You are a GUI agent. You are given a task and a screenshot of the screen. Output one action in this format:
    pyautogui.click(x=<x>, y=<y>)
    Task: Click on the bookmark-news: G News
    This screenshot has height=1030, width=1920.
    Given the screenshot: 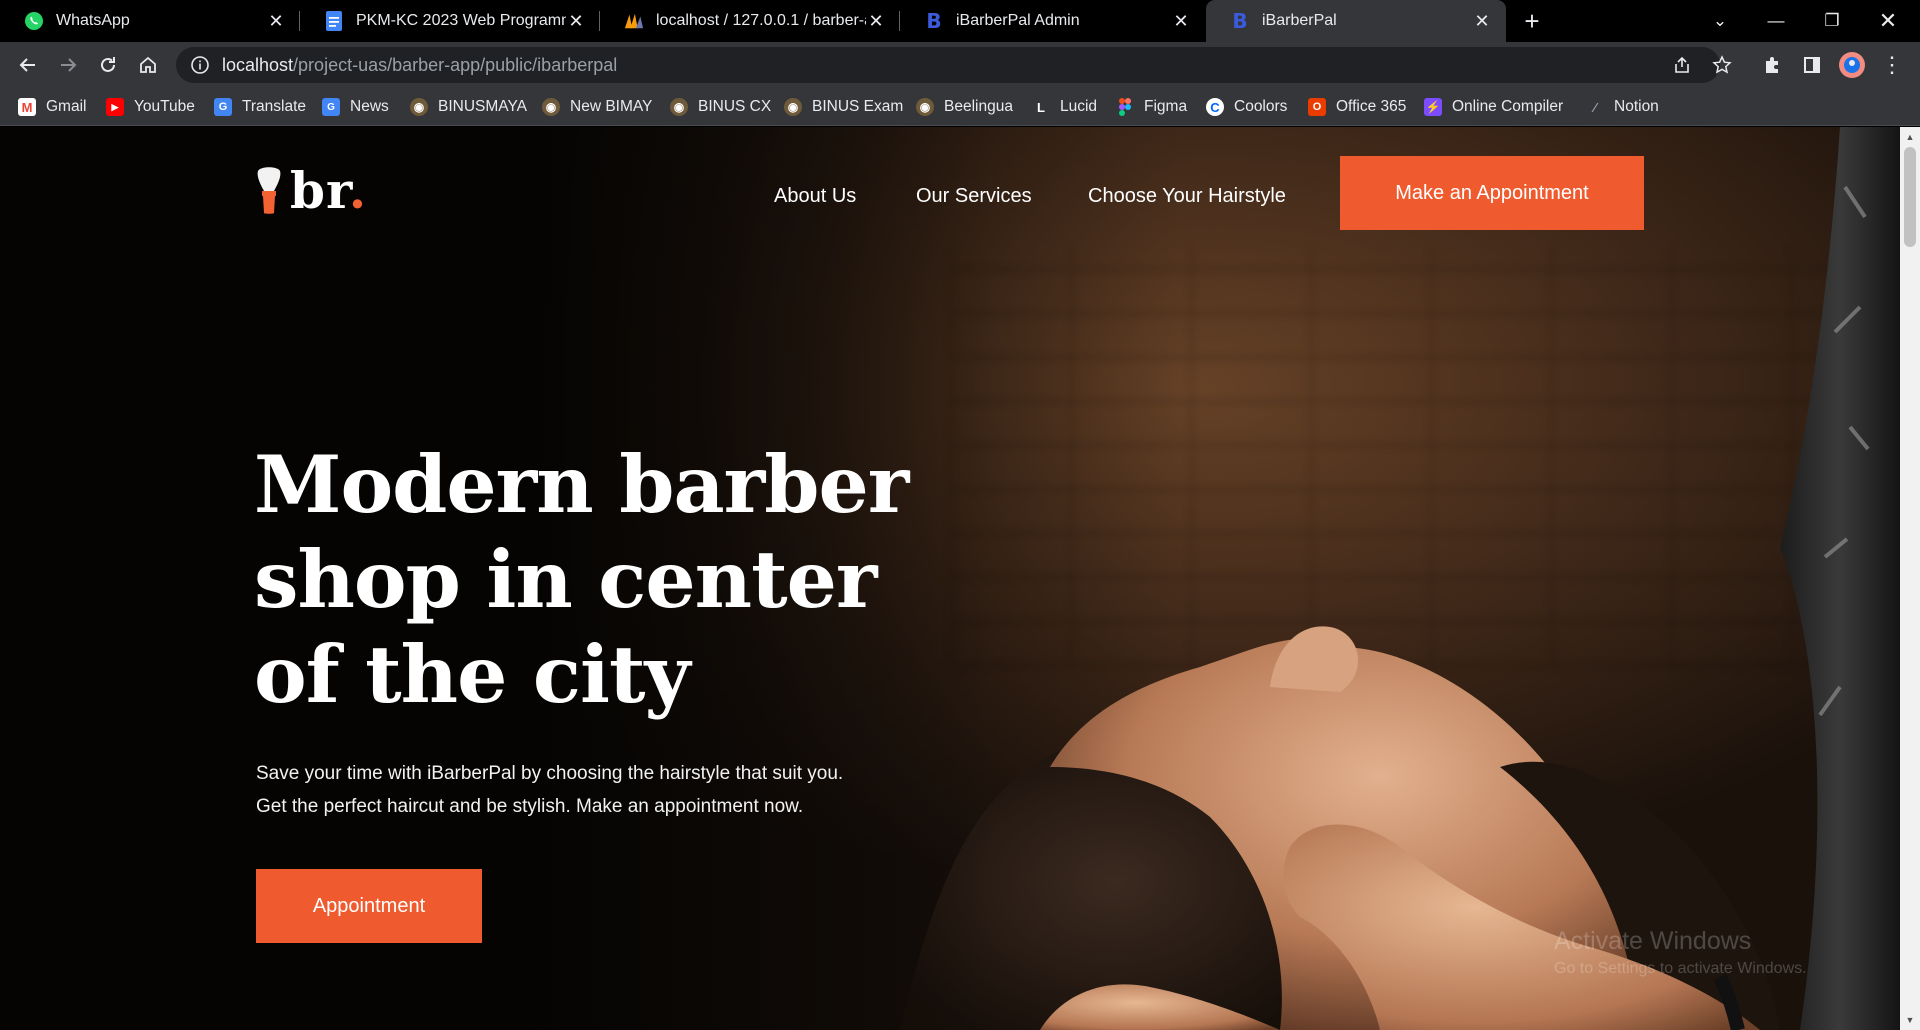 What is the action you would take?
    pyautogui.click(x=355, y=107)
    